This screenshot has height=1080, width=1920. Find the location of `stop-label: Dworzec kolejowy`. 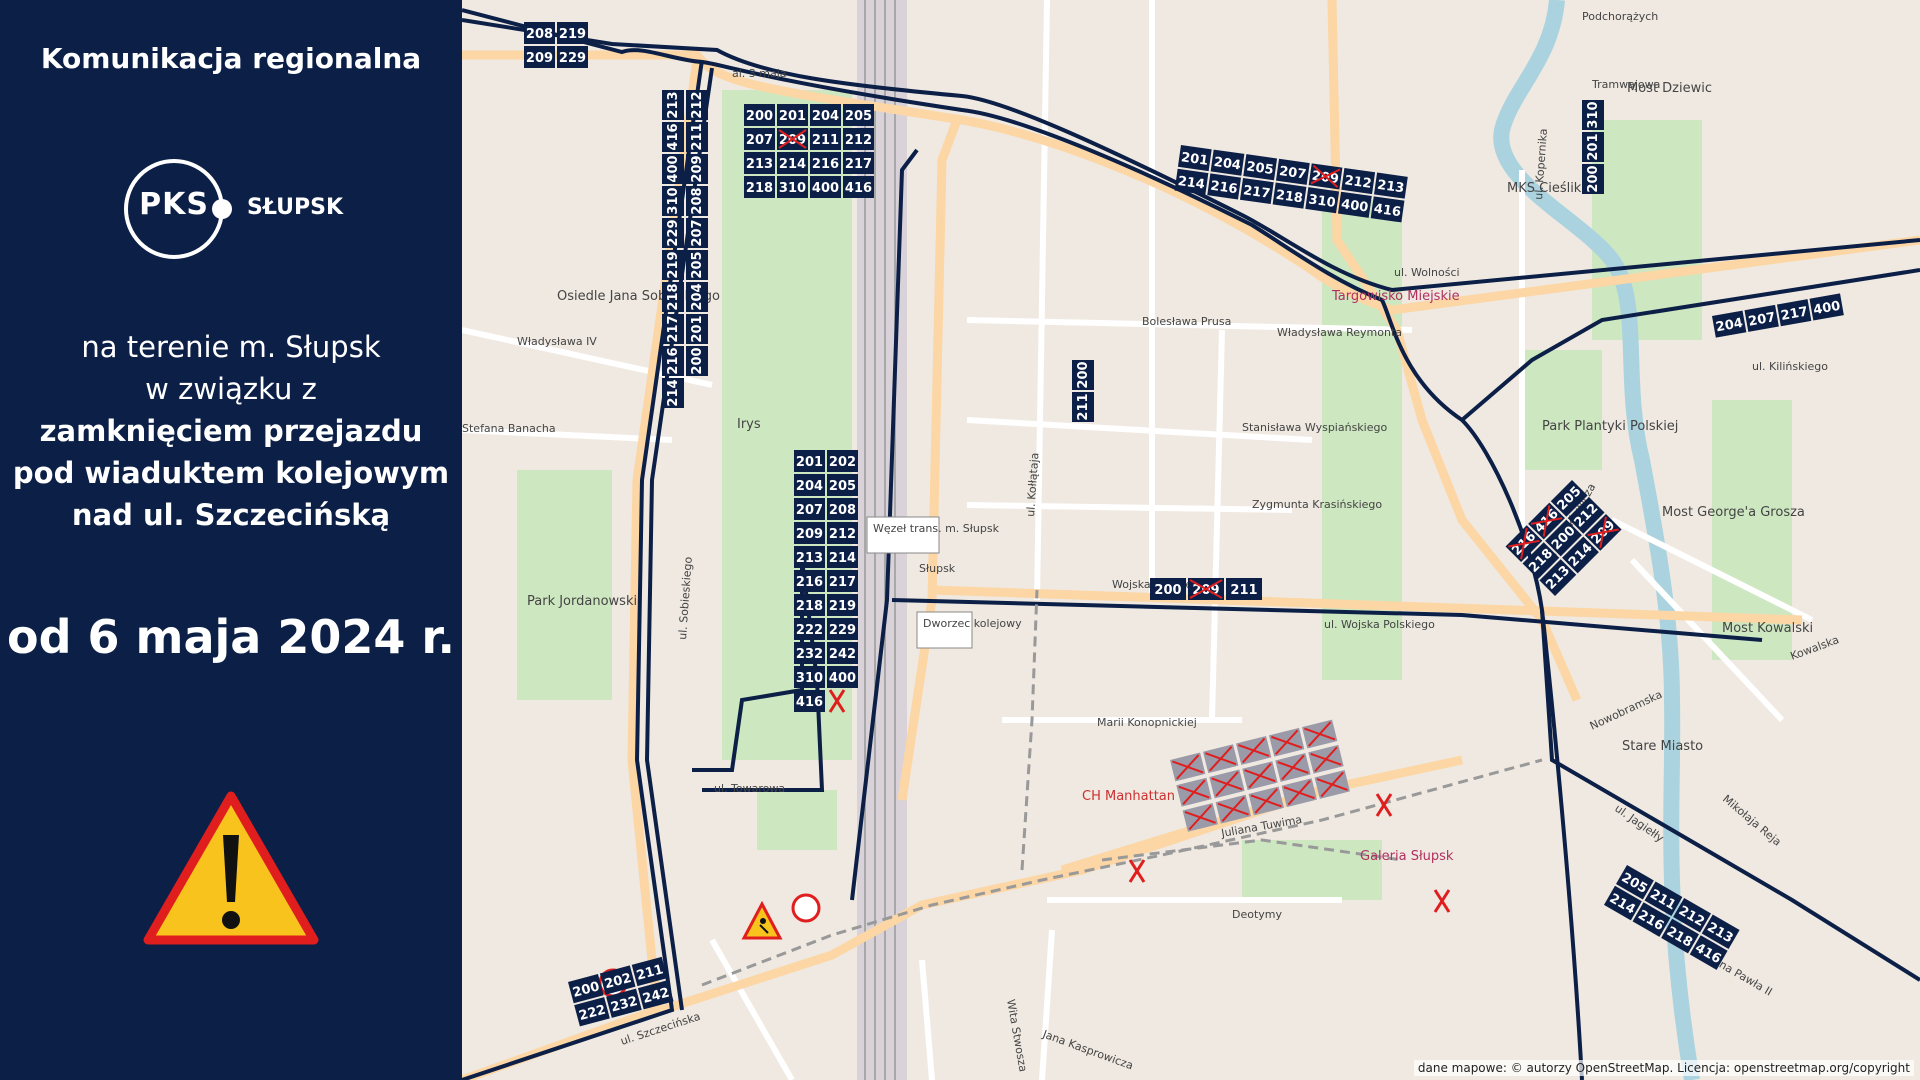

stop-label: Dworzec kolejowy is located at coordinates (972, 623).